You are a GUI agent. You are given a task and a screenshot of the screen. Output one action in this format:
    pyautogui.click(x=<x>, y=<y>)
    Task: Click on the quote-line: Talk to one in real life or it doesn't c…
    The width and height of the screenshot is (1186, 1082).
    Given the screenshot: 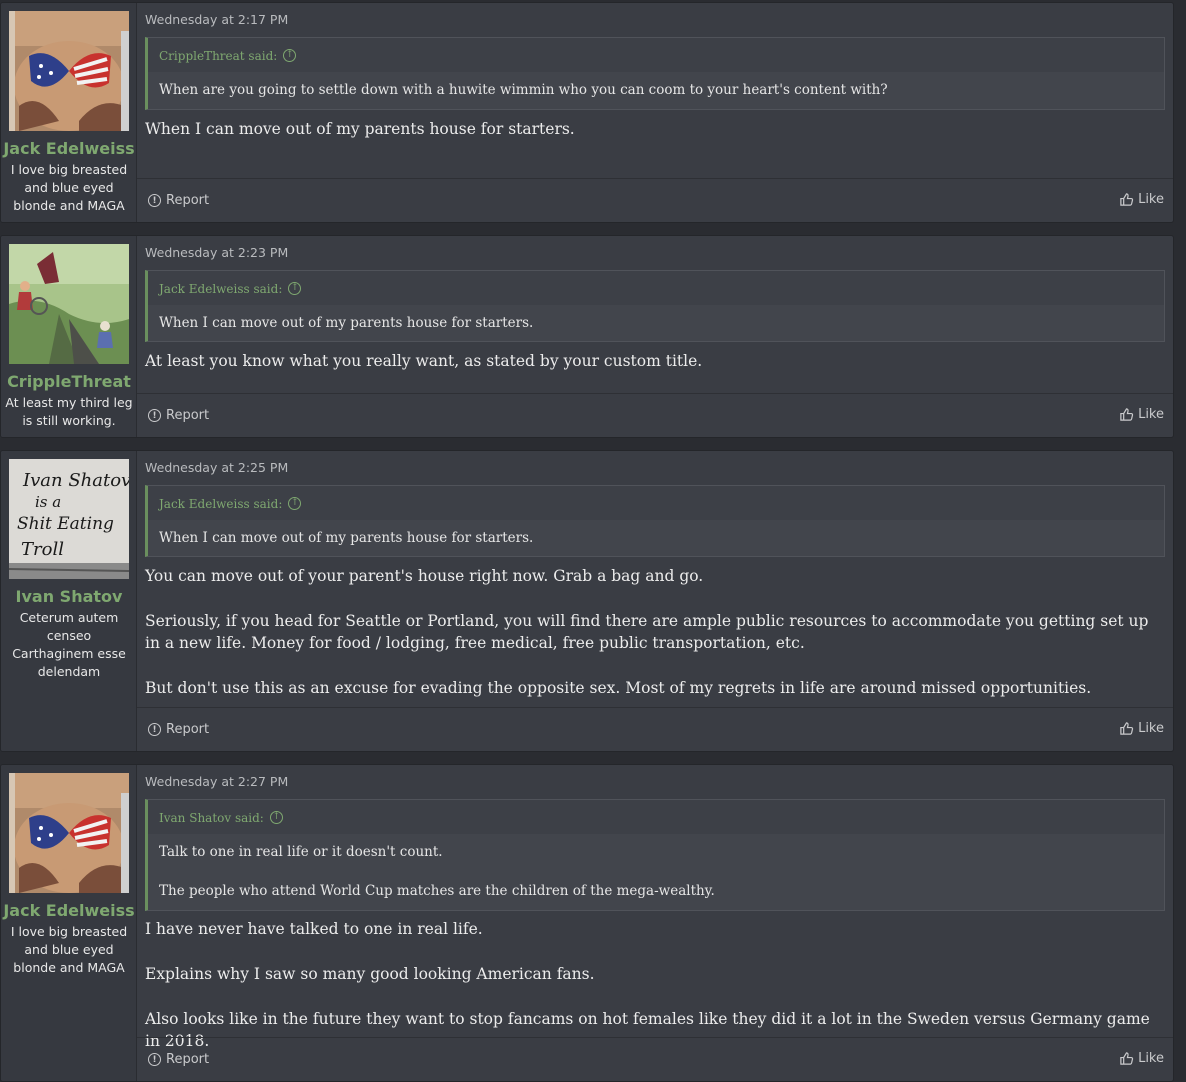 What is the action you would take?
    pyautogui.click(x=301, y=852)
    